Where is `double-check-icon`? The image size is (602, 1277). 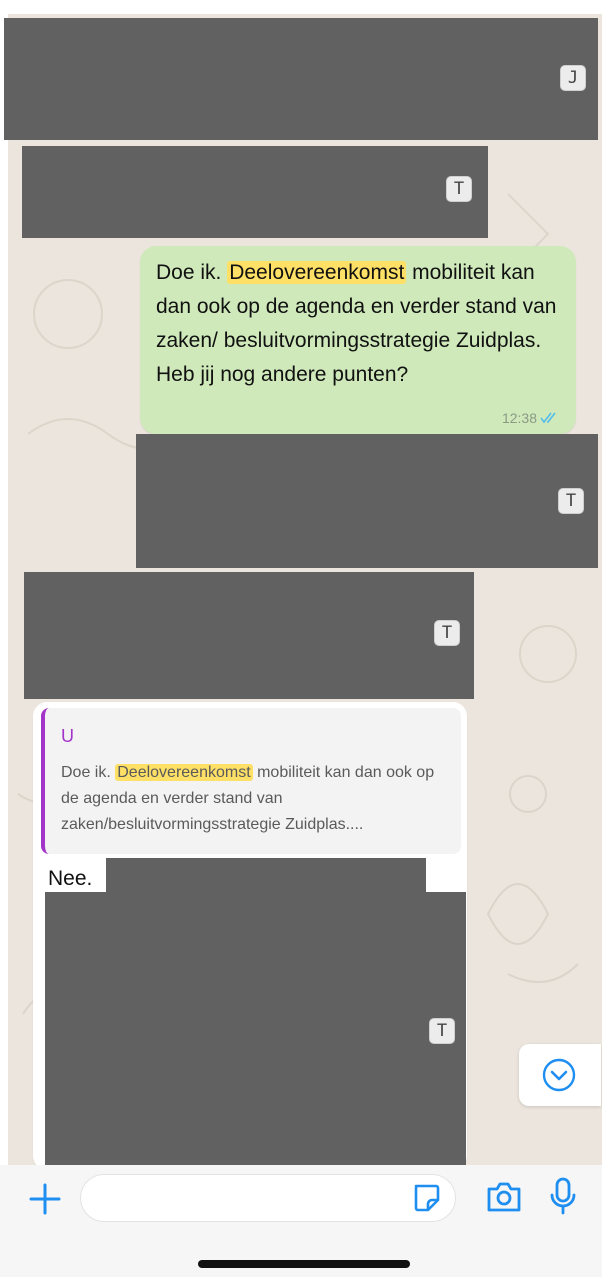
double-check-icon is located at coordinates (548, 418).